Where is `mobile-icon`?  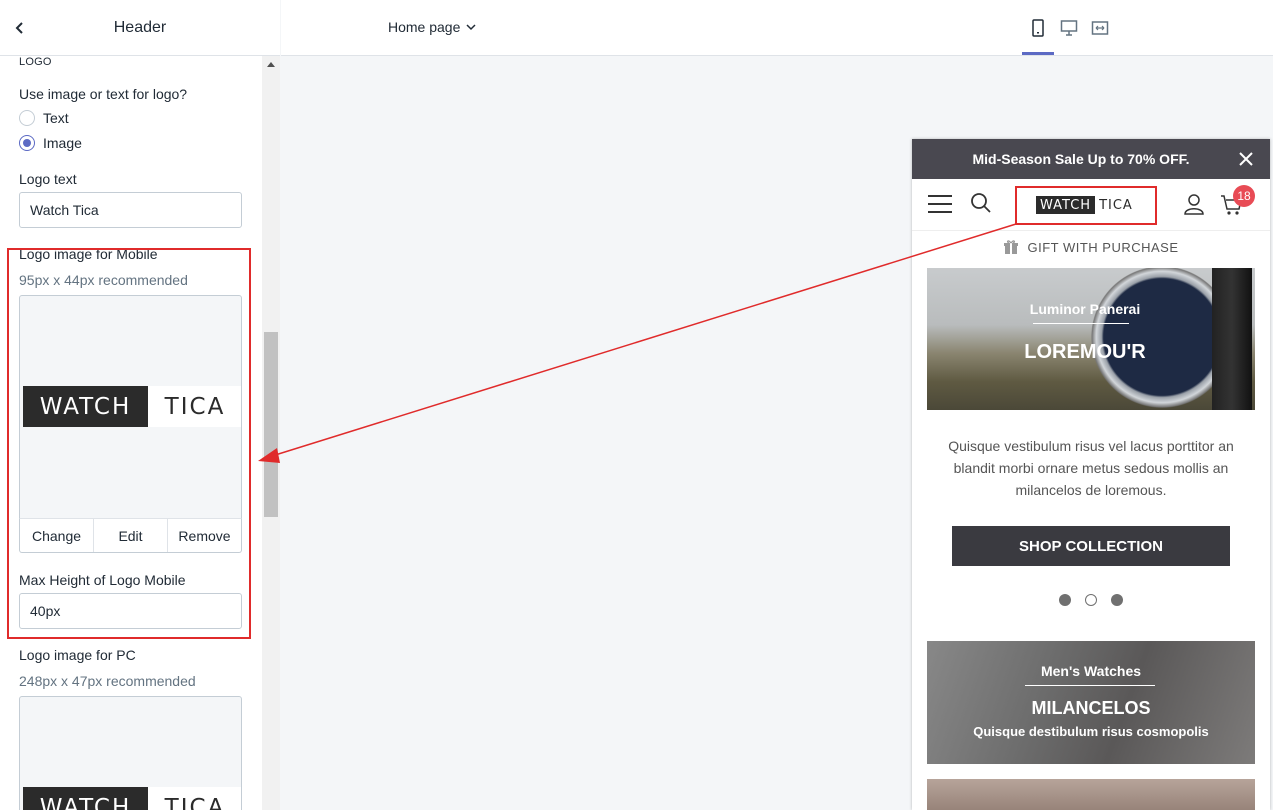
mobile-icon is located at coordinates (1038, 28).